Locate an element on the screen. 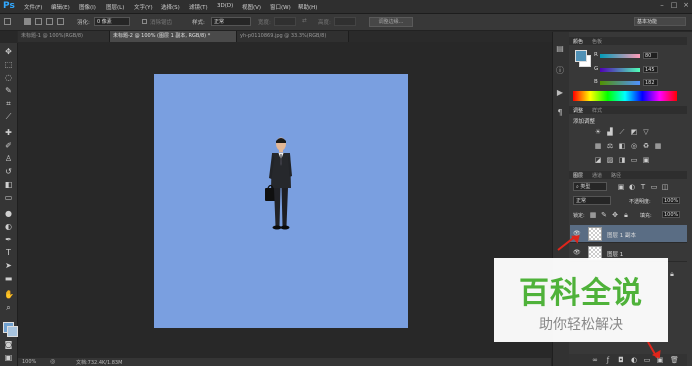 The height and width of the screenshot is (366, 692). gradient-tool-icon: ▭ is located at coordinates (8, 197).